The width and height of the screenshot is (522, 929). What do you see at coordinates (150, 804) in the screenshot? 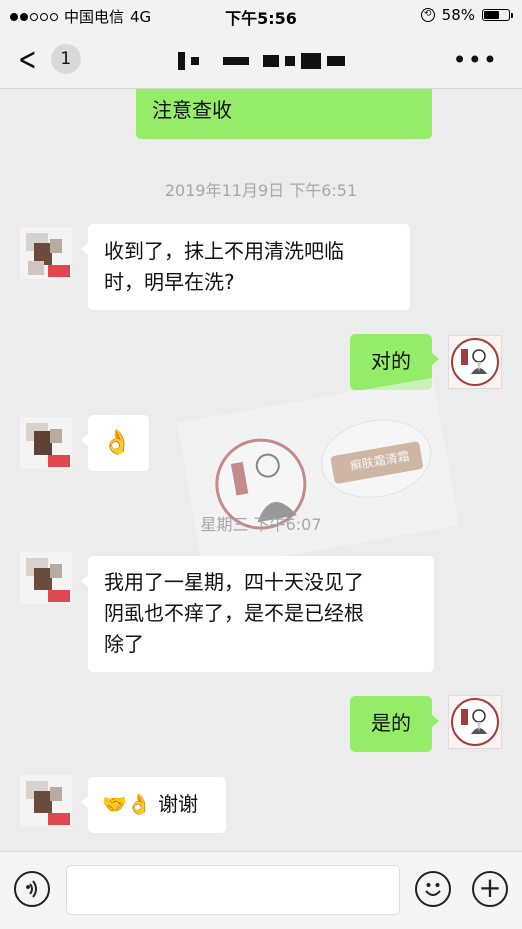
I see `message-text: 🤝👌 谢谢` at bounding box center [150, 804].